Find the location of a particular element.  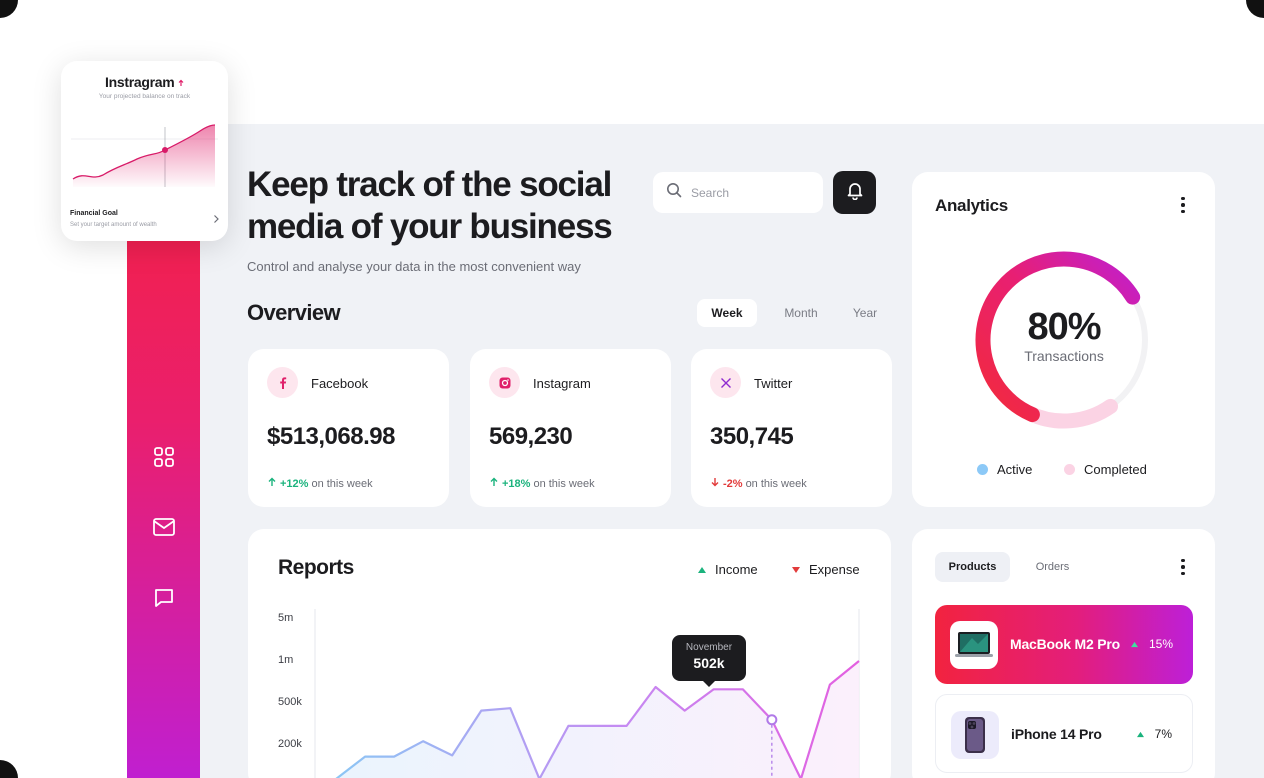

stat-change-value: +12% is located at coordinates (294, 483).